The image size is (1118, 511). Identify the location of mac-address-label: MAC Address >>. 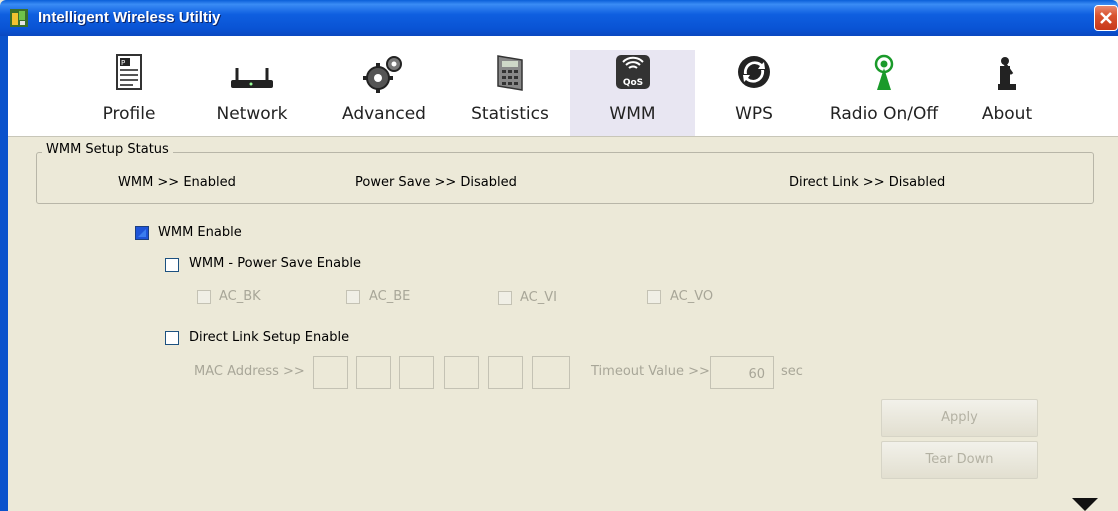
(249, 371).